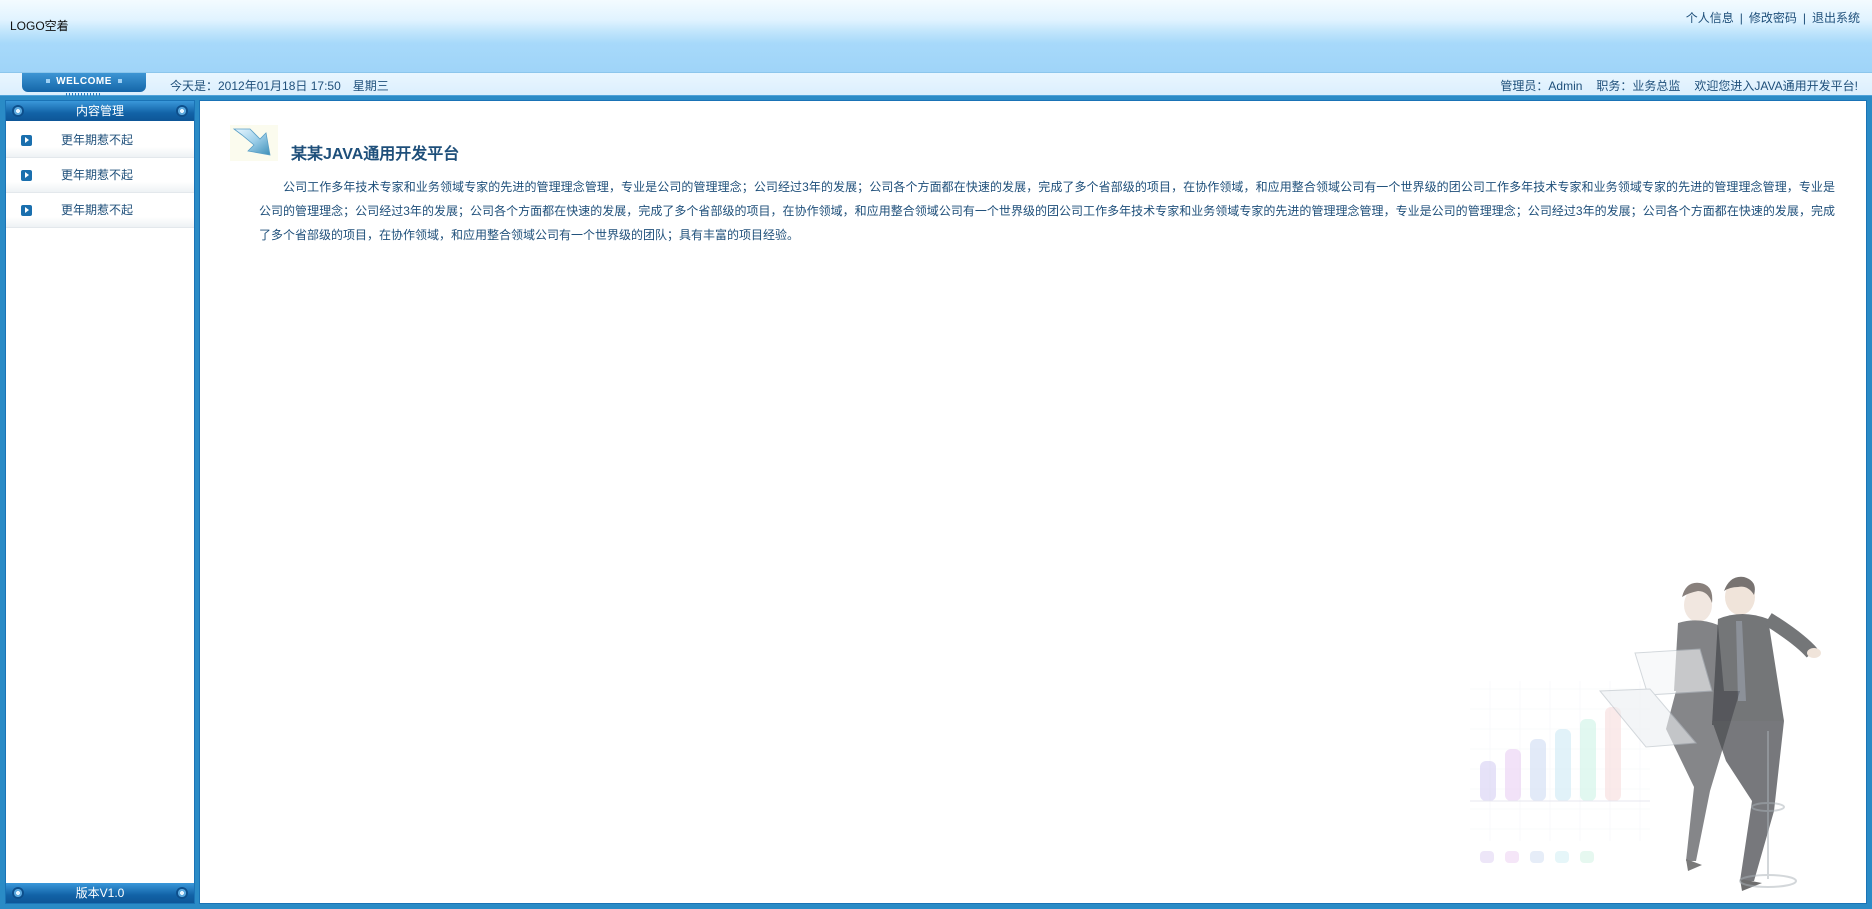  I want to click on welcome-message: 欢迎您进入JAVA通用开发平台!, so click(1776, 86).